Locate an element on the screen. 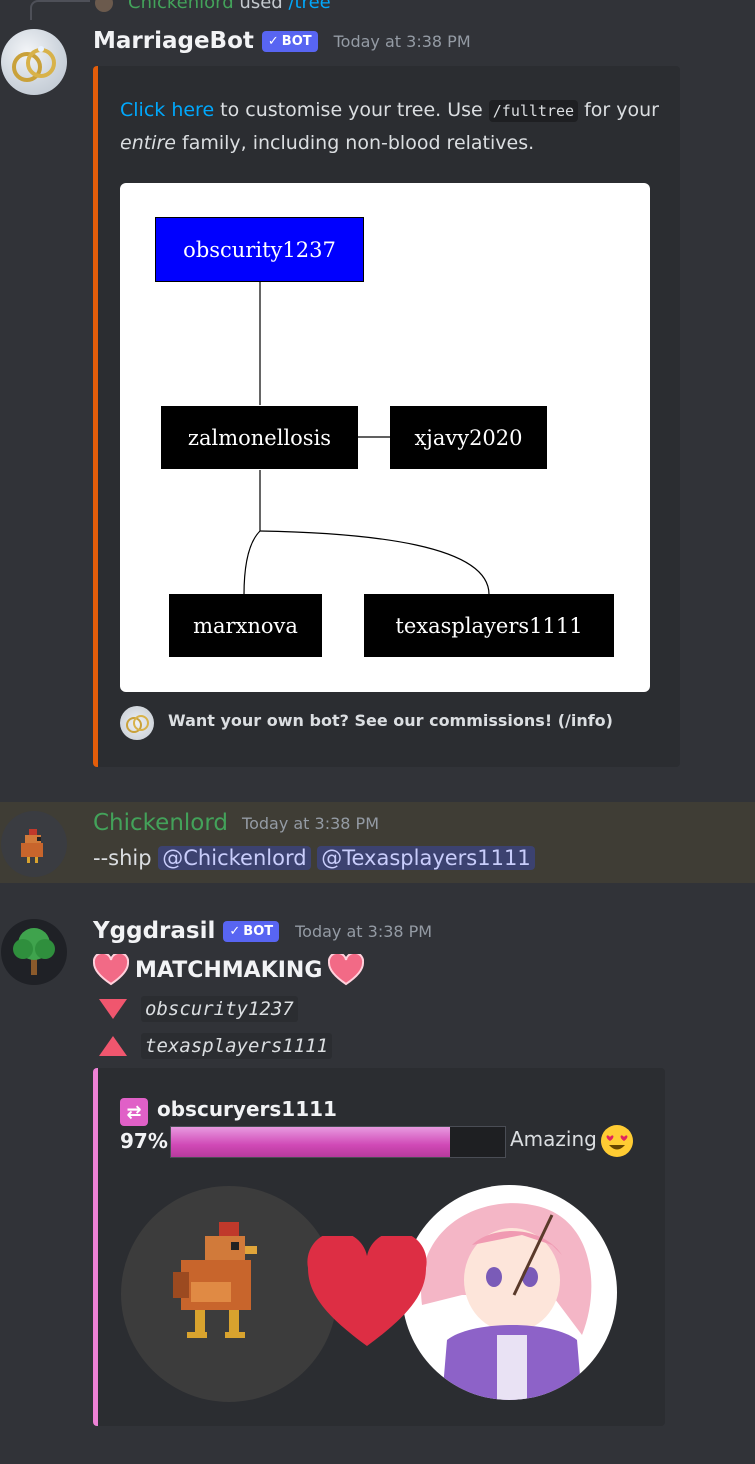 Image resolution: width=755 pixels, height=1464 pixels. user-line-2: texasplayers1111 is located at coordinates (216, 1046).